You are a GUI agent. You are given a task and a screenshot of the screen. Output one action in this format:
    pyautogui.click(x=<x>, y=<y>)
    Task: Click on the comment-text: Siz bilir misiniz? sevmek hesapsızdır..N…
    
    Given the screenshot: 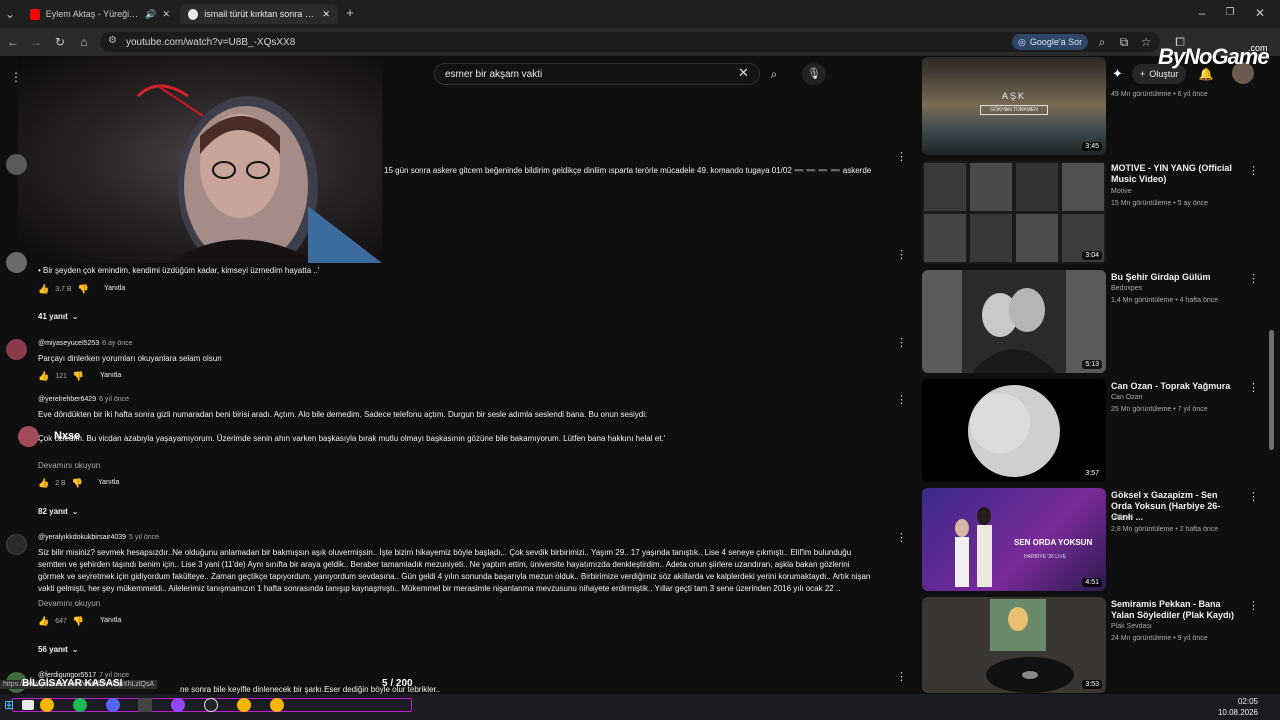 What is the action you would take?
    pyautogui.click(x=445, y=552)
    